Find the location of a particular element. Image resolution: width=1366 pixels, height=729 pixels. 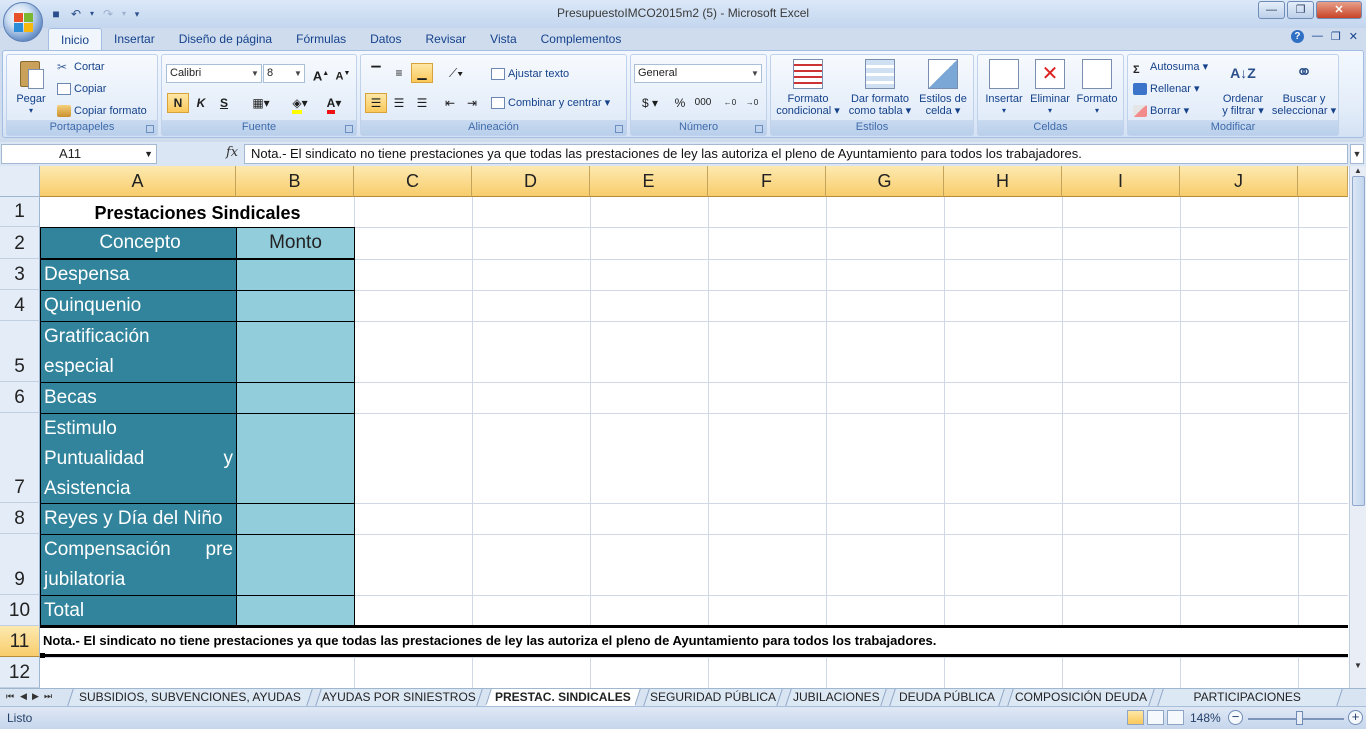

header-amount: Monto is located at coordinates (295, 243).